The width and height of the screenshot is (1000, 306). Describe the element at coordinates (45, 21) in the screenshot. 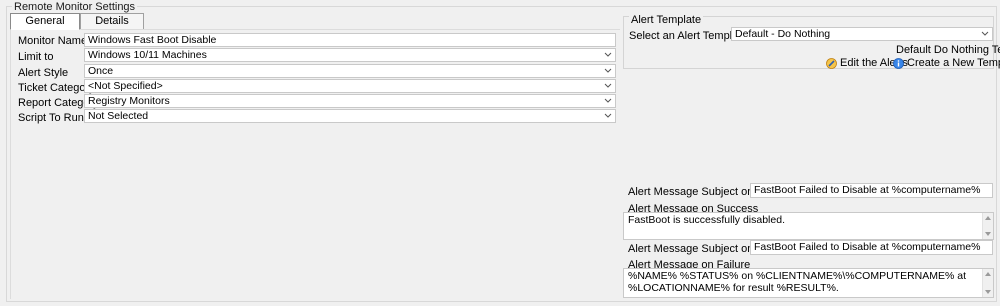

I see `tab-general: General` at that location.